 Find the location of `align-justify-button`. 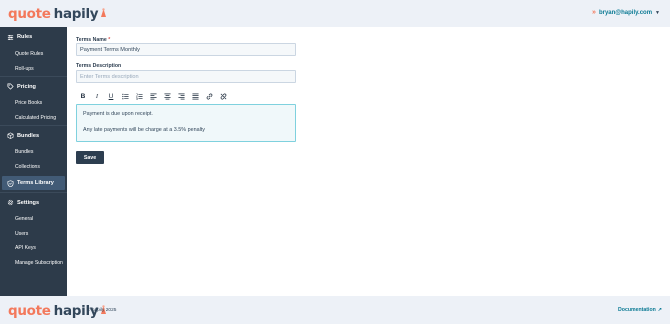

align-justify-button is located at coordinates (195, 96).